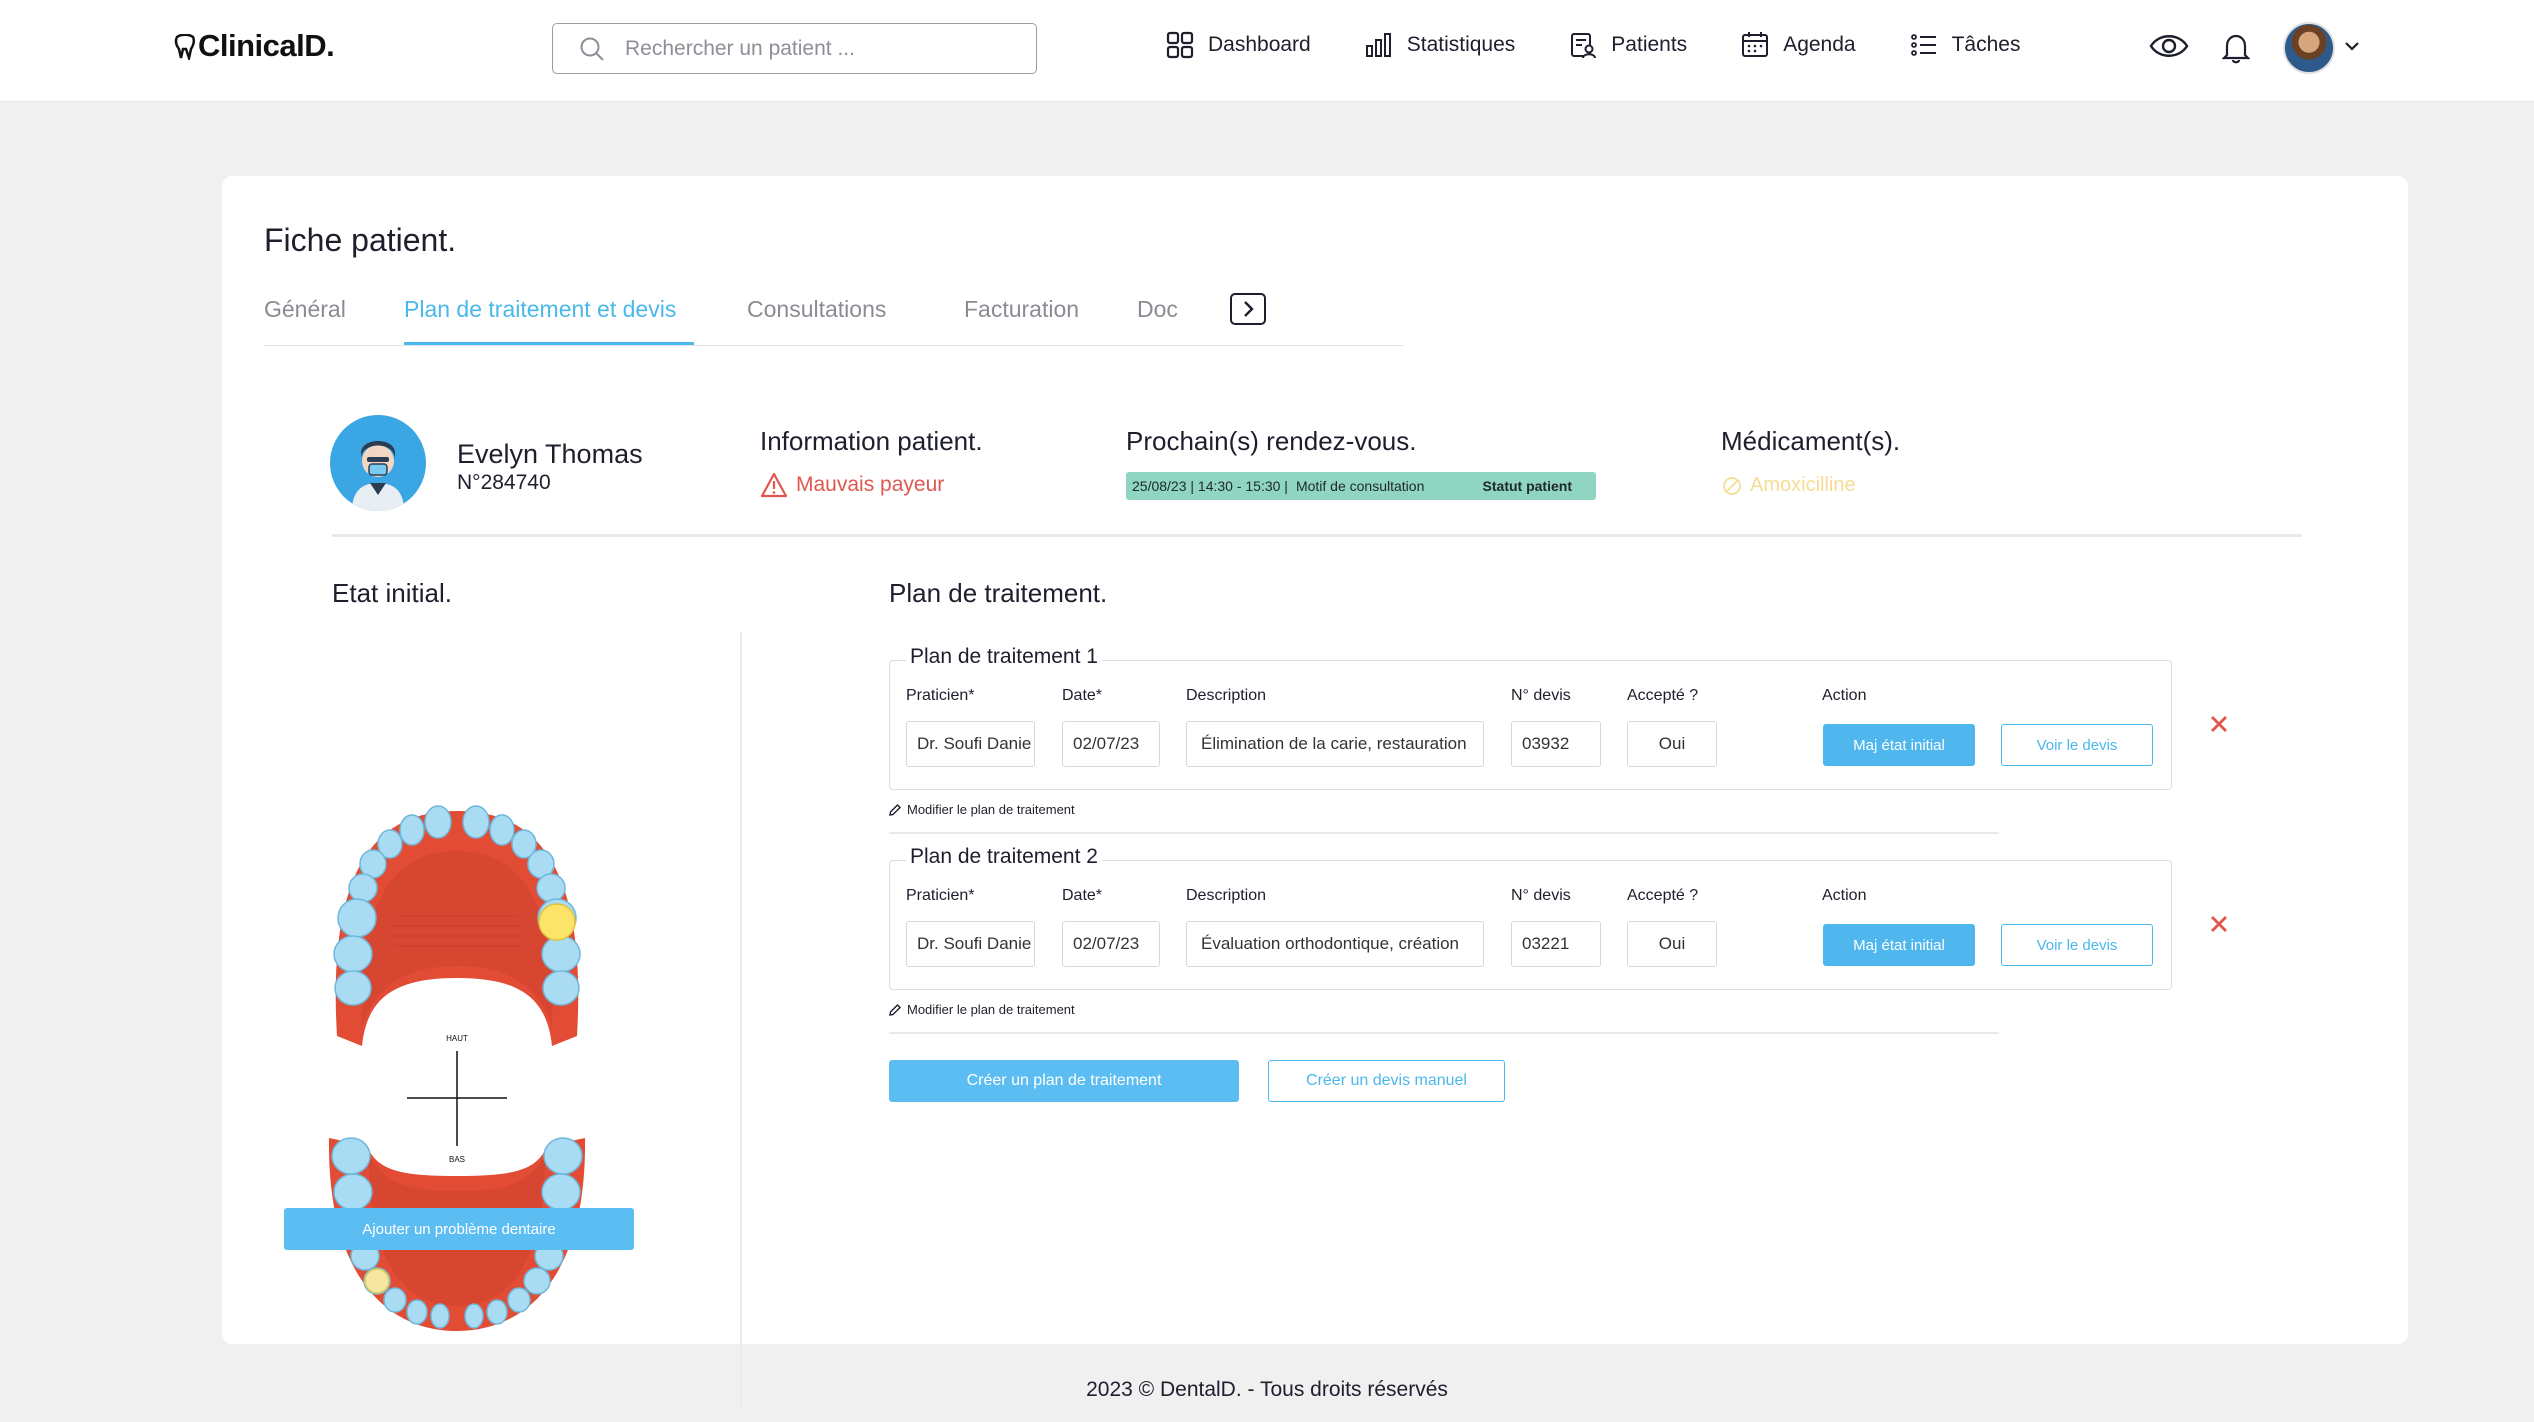 The image size is (2534, 1422). Describe the element at coordinates (392, 593) in the screenshot. I see `etat-initial-title: Etat initial.` at that location.